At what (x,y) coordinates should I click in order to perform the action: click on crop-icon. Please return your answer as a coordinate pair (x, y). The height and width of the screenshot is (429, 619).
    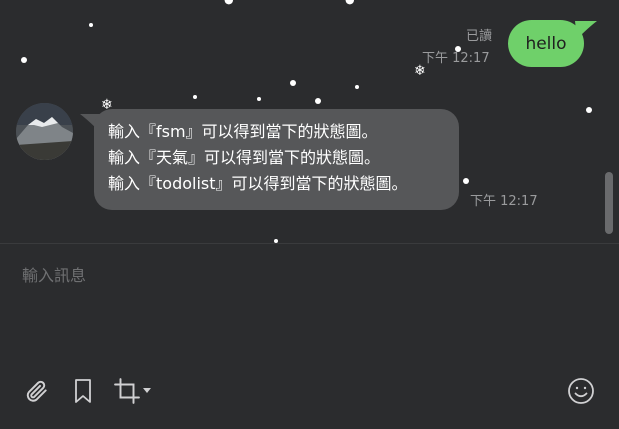
    Looking at the image, I should click on (127, 391).